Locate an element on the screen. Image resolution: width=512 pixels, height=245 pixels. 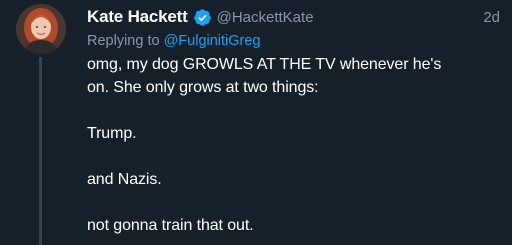
replying-to-mention-link: @FulginitiGreg is located at coordinates (212, 41).